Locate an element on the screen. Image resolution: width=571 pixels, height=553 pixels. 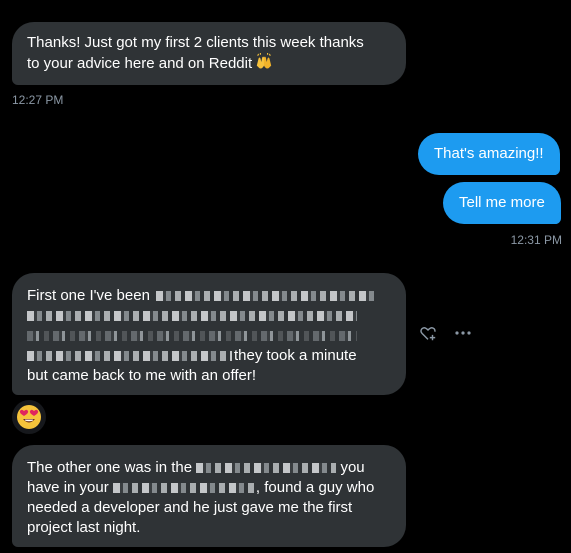
outgoing-message-1: That's amazing!! is located at coordinates (489, 154).